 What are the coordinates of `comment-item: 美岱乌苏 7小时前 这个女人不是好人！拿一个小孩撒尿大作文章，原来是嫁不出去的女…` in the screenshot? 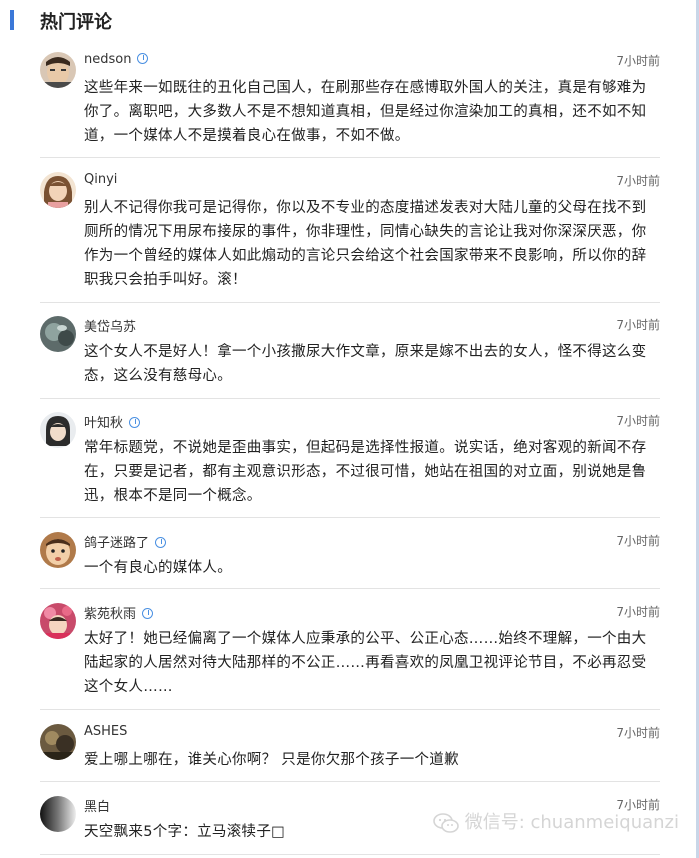 It's located at (350, 354).